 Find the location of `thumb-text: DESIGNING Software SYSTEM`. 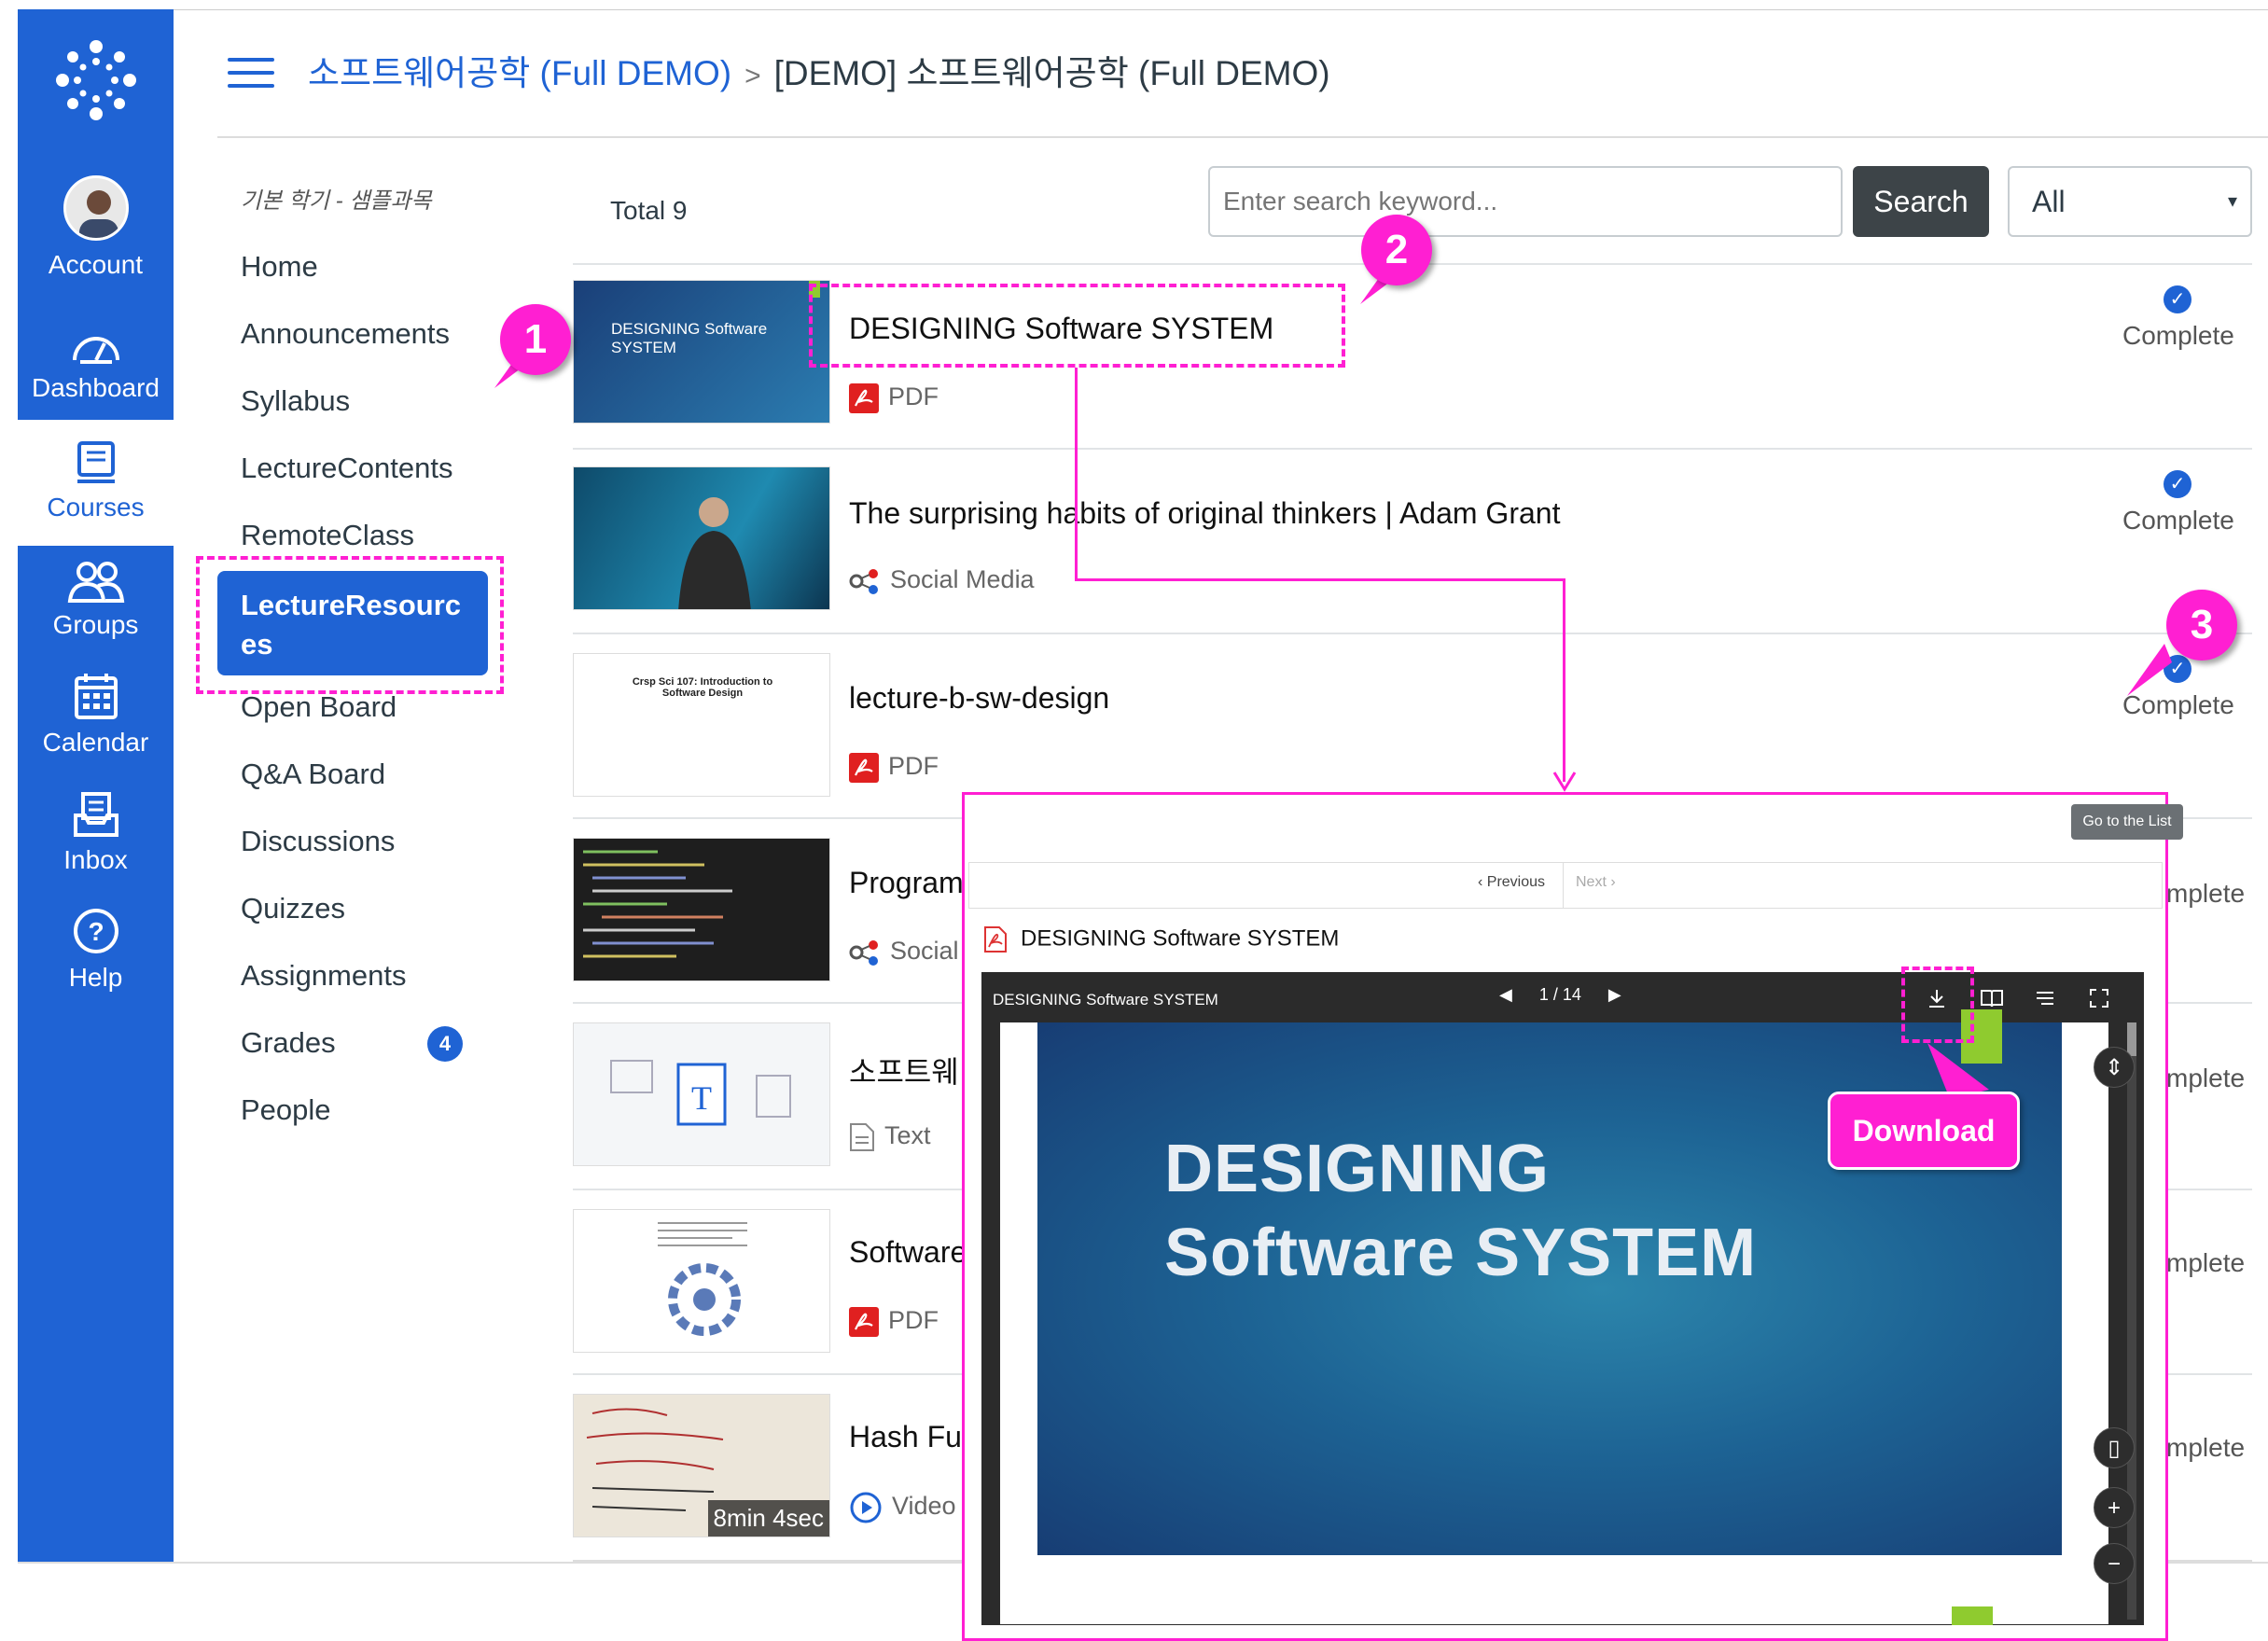

thumb-text: DESIGNING Software SYSTEM is located at coordinates (689, 338).